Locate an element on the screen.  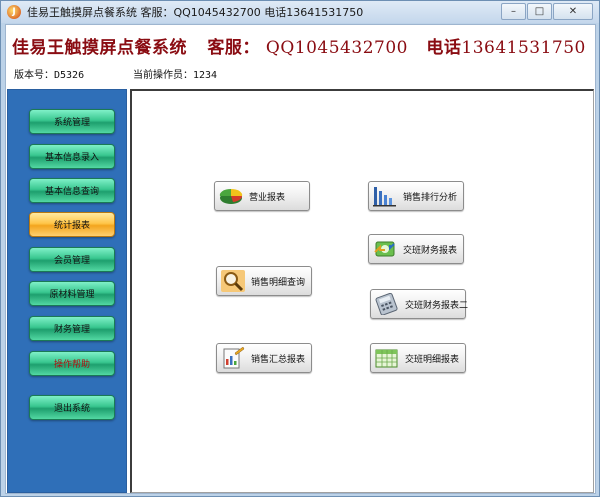
sidebar-item-help: 操作帮助 is located at coordinates (72, 363).